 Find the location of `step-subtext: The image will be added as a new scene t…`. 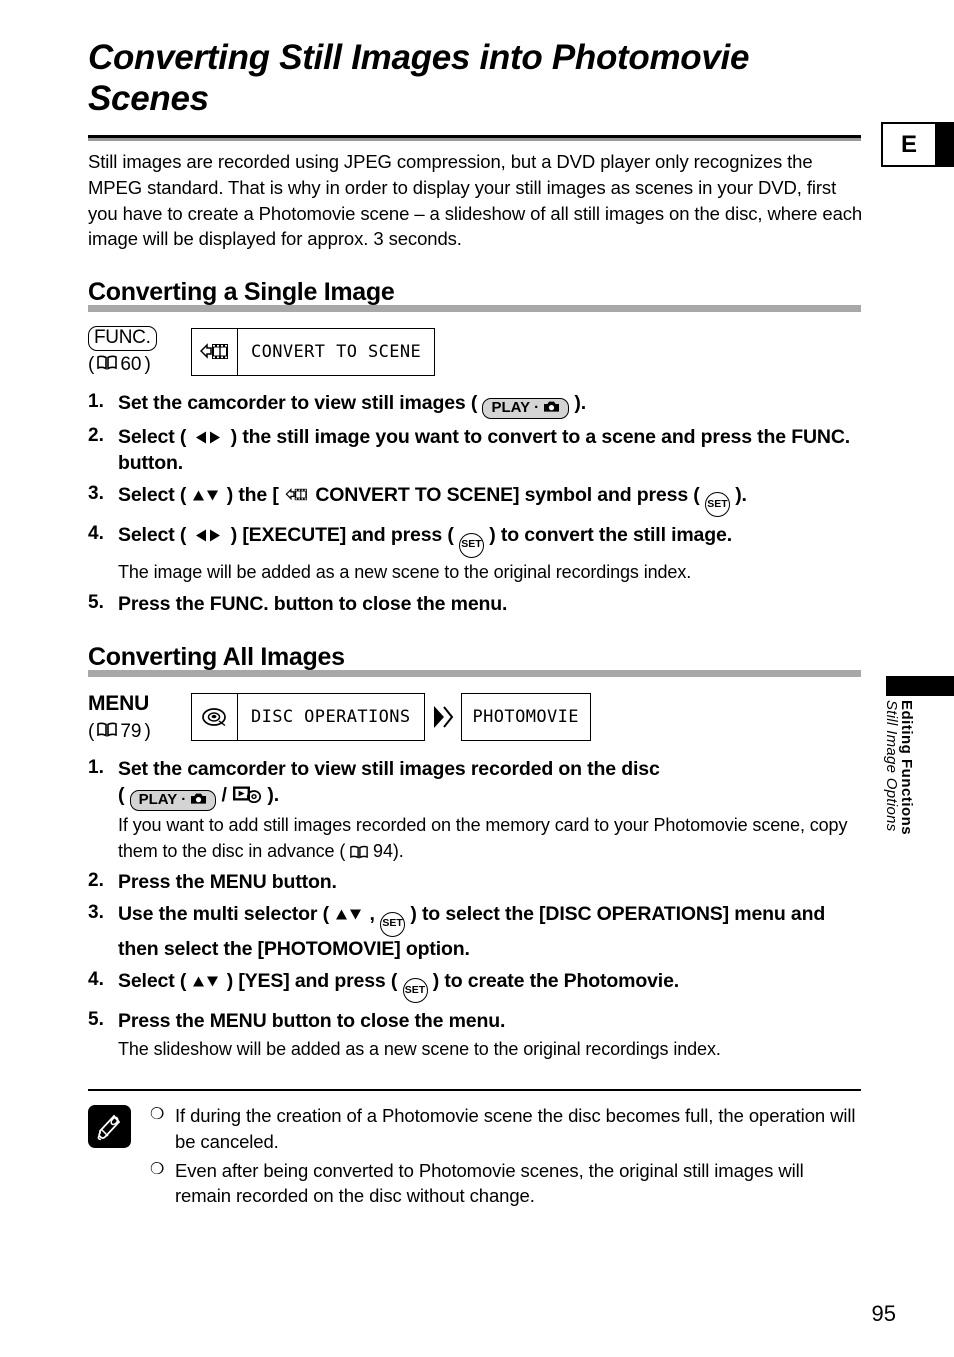

step-subtext: The image will be added as a new scene t… is located at coordinates (405, 571).